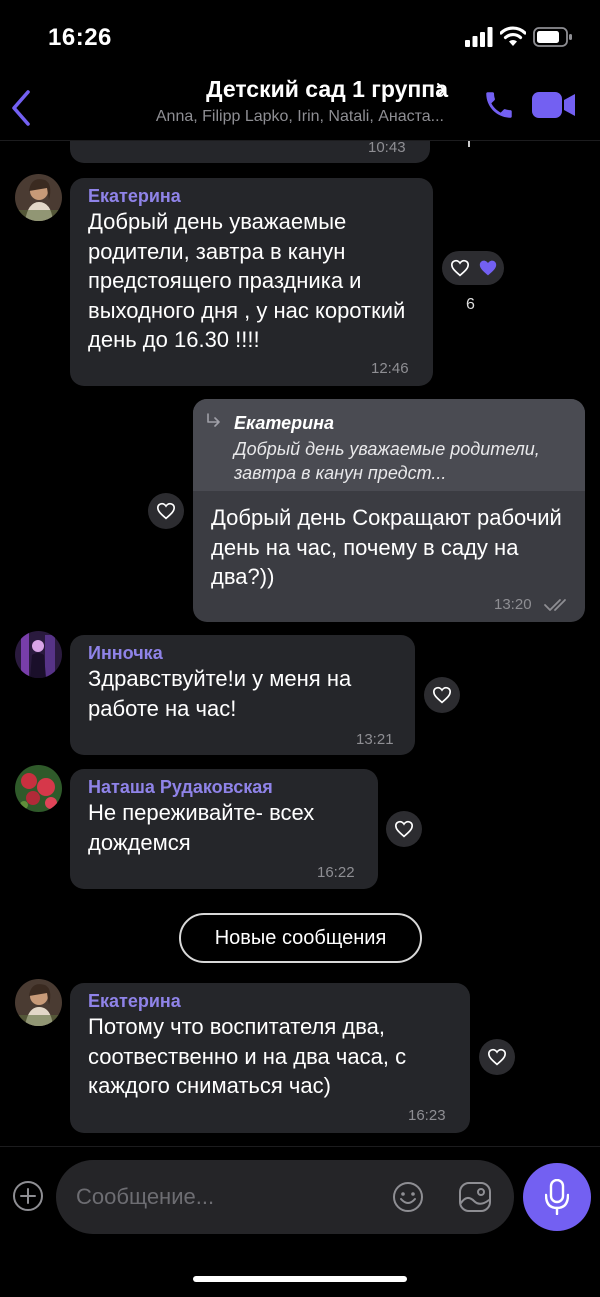 This screenshot has width=600, height=1297. I want to click on message-time: 13:21, so click(375, 739).